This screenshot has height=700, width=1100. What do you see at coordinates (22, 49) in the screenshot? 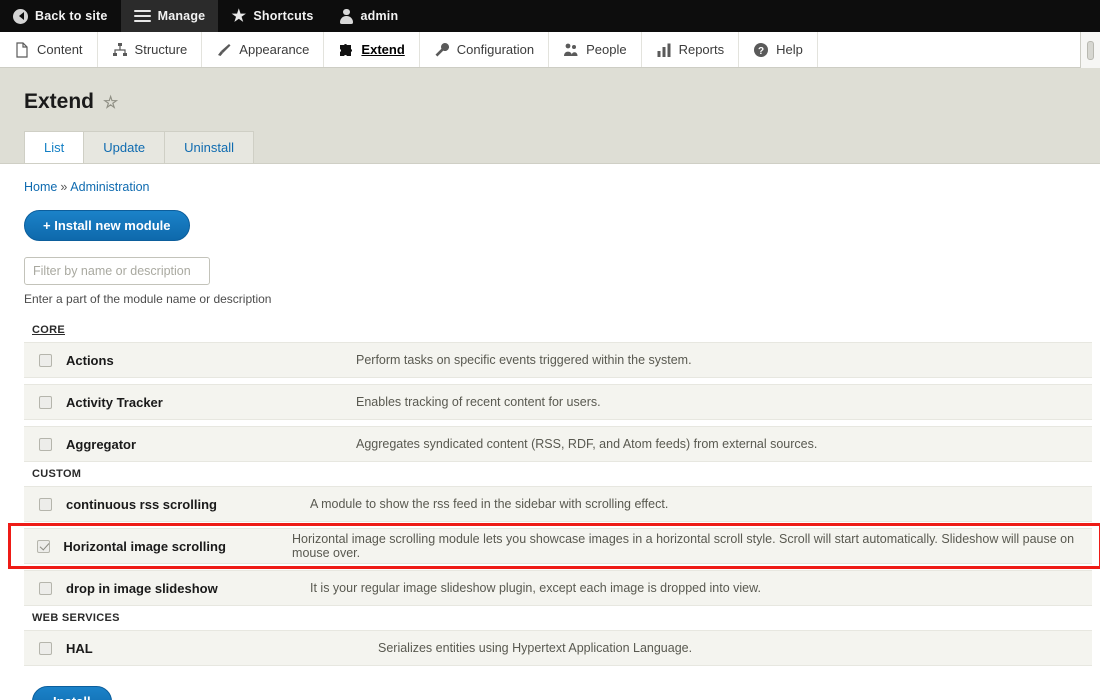
I see `document-icon` at bounding box center [22, 49].